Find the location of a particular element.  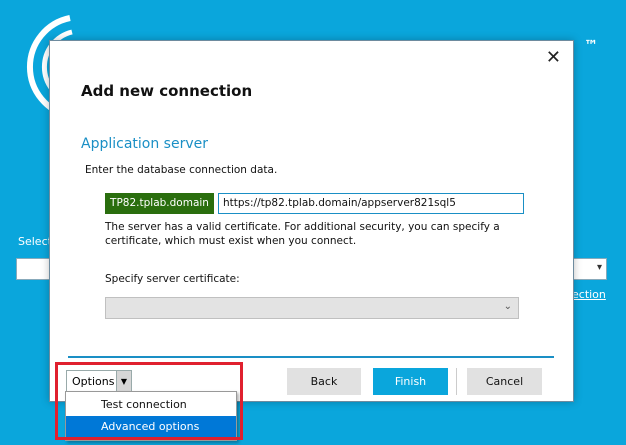

options-label: Options is located at coordinates (93, 381).